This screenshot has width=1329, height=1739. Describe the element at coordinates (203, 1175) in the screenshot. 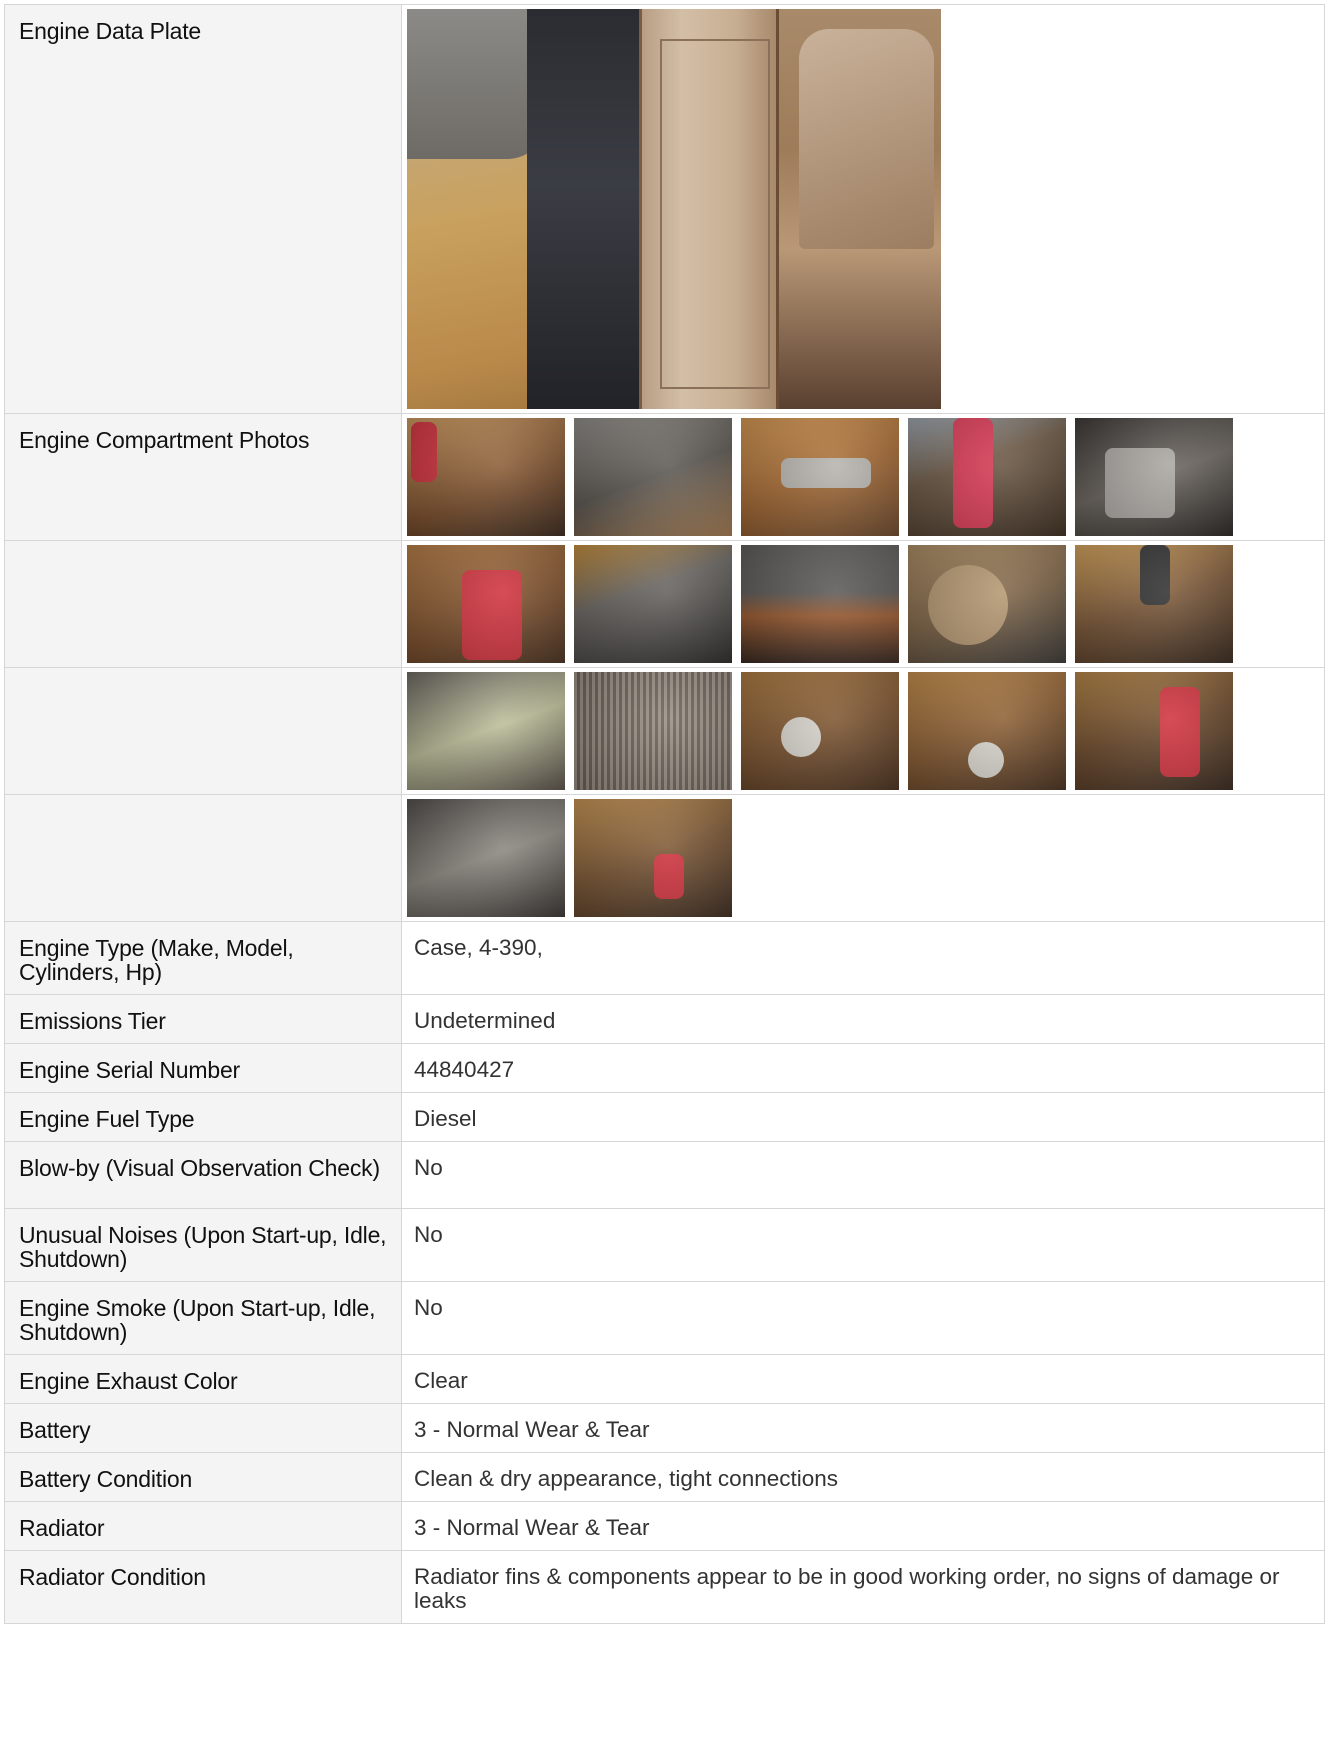

I see `label-blowby: Blow-by (Visual Observation Check)` at that location.